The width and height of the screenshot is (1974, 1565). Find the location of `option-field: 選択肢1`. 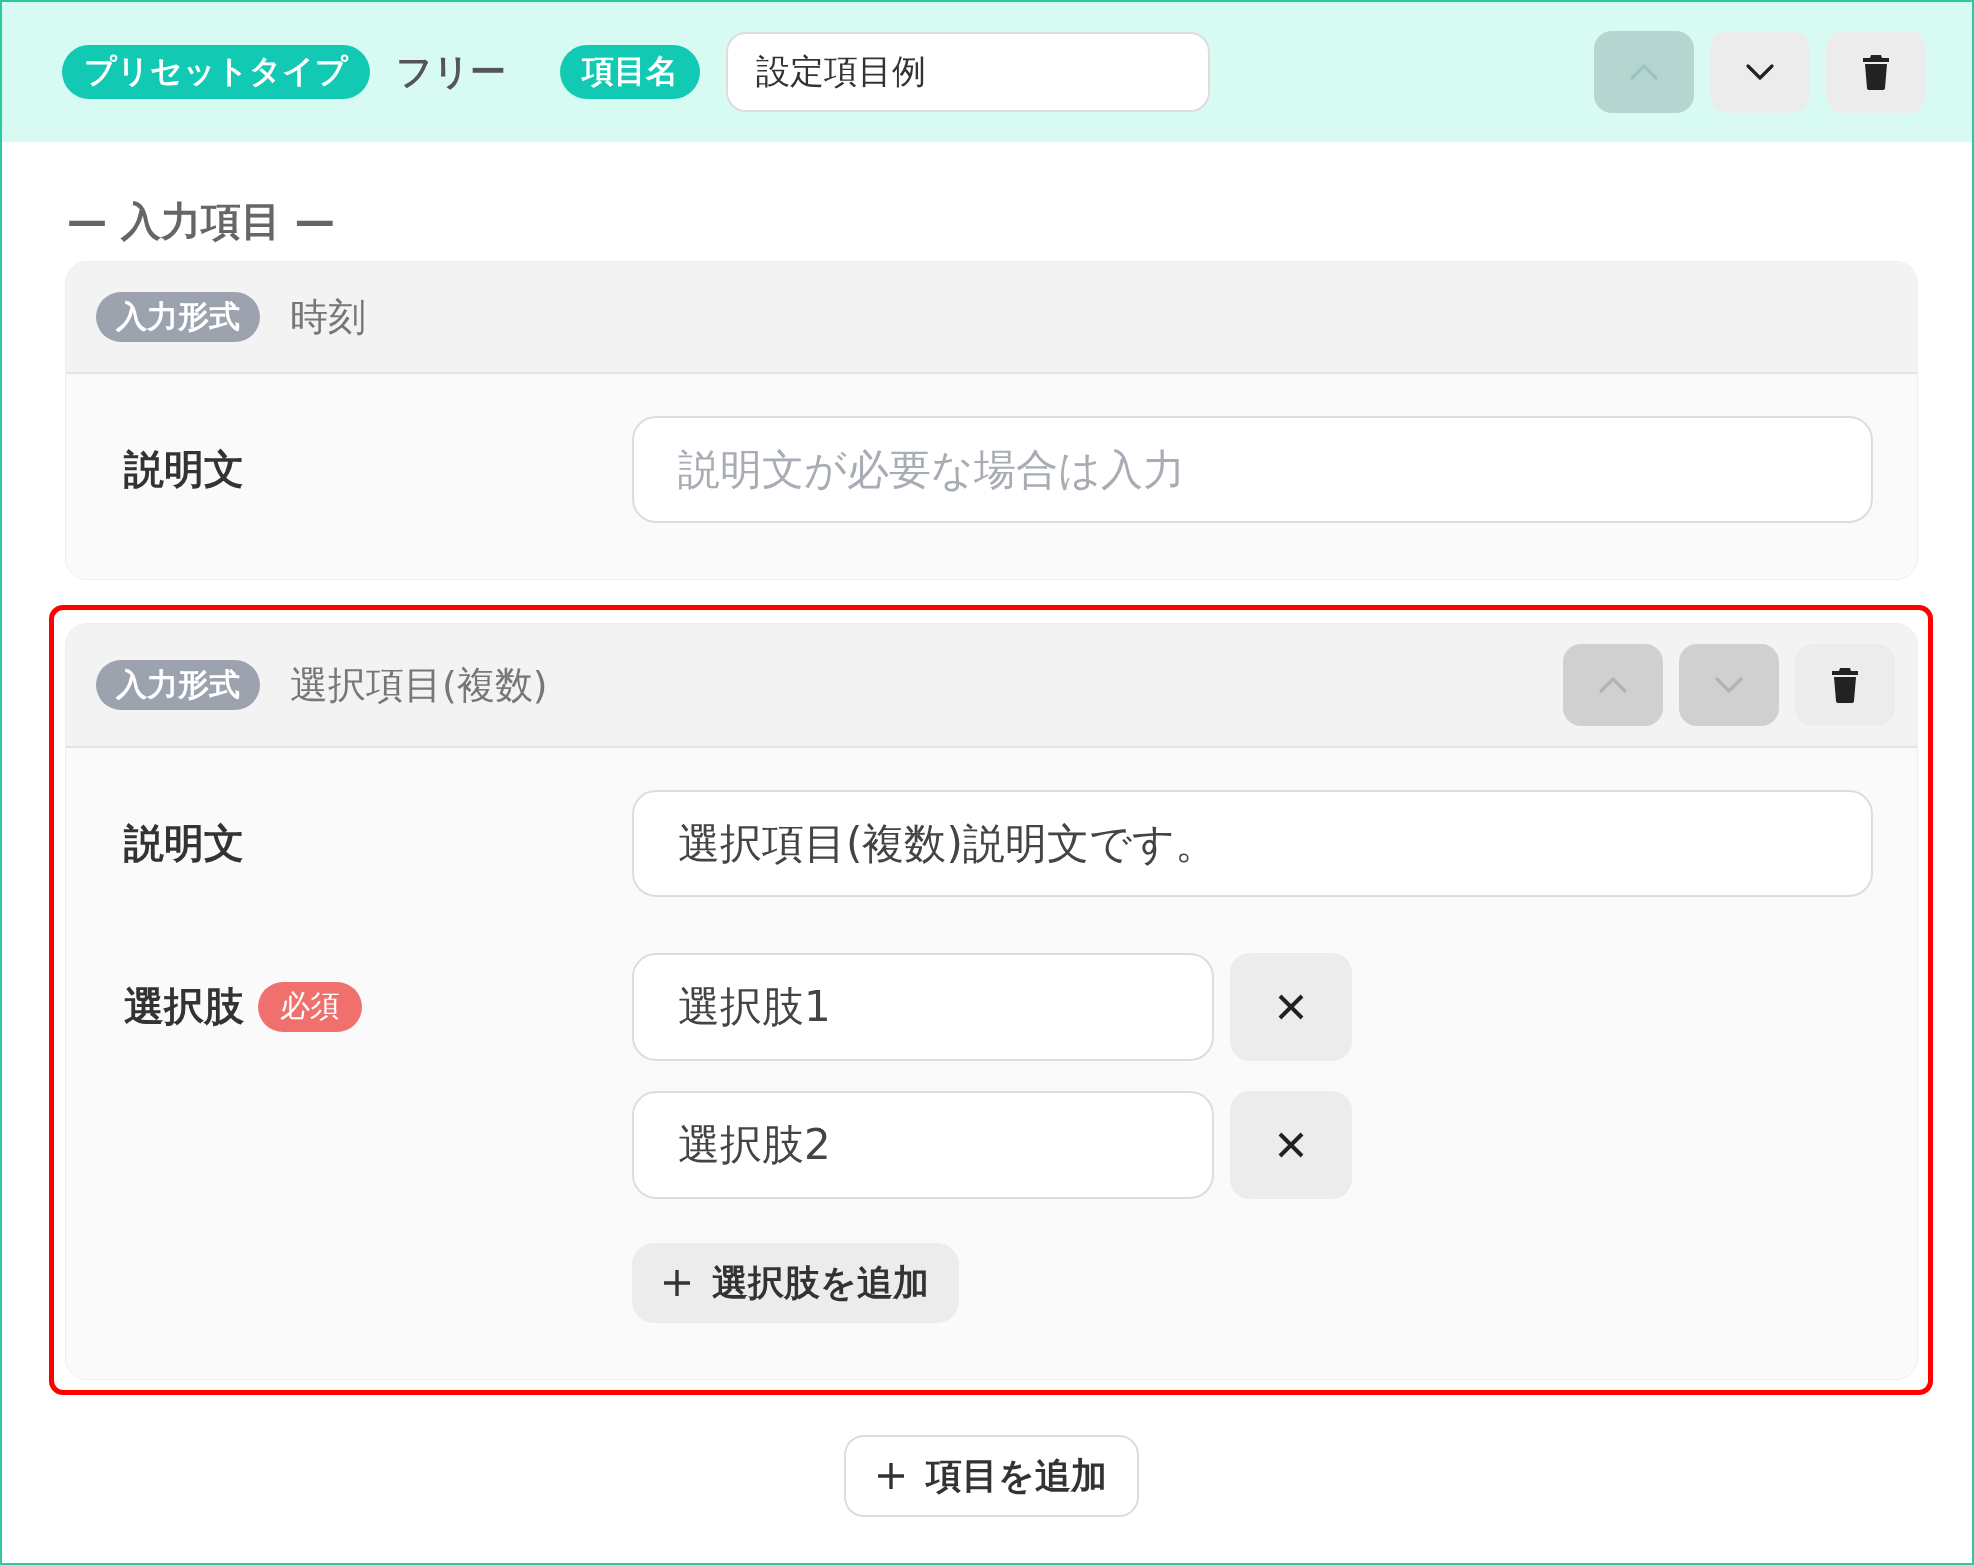

option-field: 選択肢1 is located at coordinates (923, 1007).